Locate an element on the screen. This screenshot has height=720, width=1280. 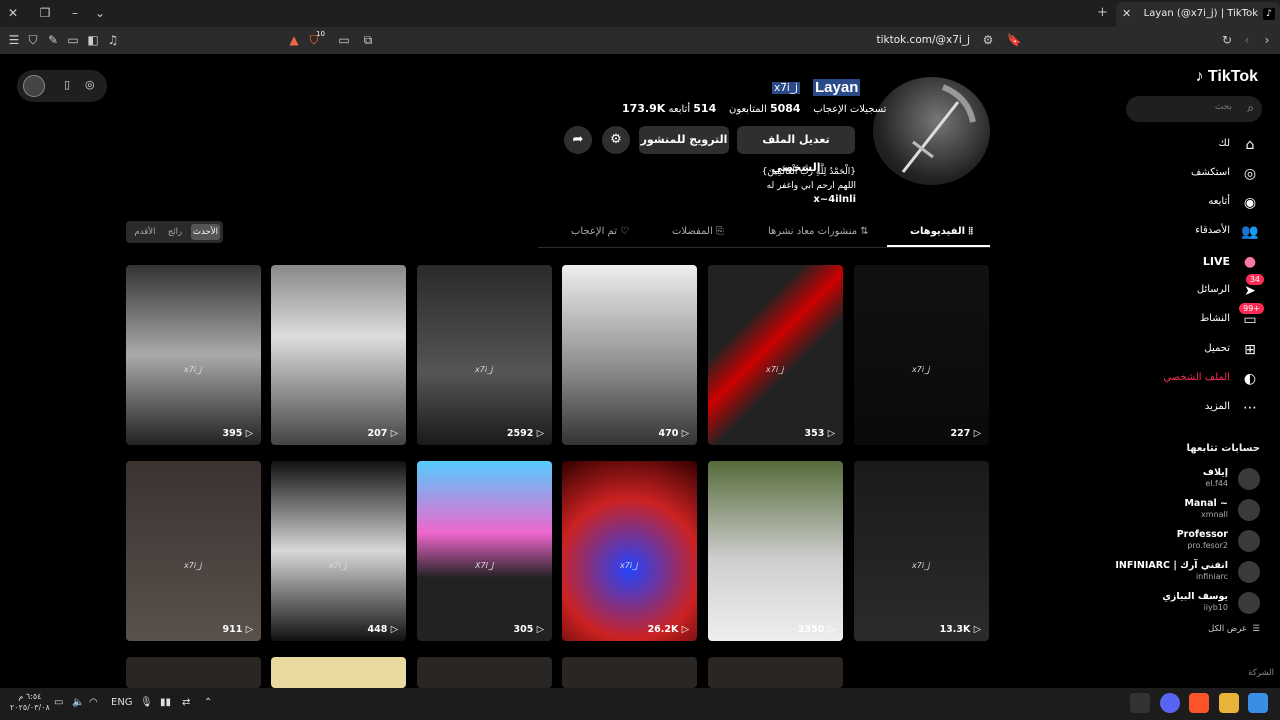
restore-window-icon: ❐ is located at coordinates (45, 13).